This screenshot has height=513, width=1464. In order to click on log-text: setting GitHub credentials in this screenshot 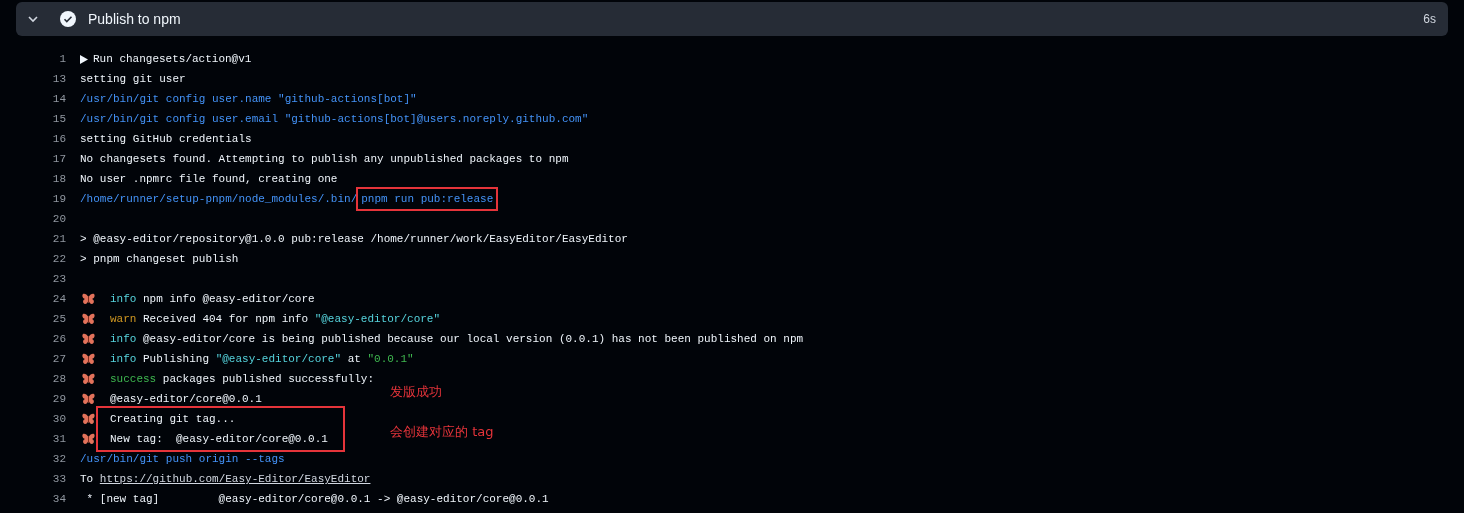, I will do `click(166, 139)`.